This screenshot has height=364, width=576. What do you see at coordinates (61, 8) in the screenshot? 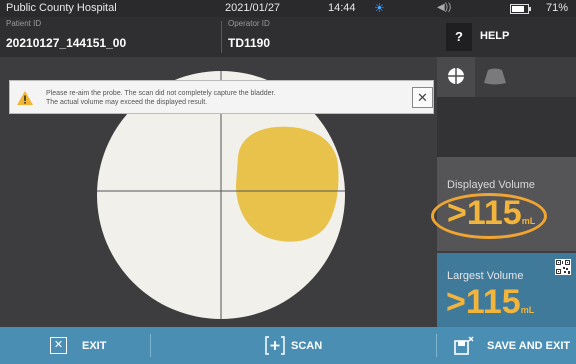
I see `facility-name: Public County Hospital` at bounding box center [61, 8].